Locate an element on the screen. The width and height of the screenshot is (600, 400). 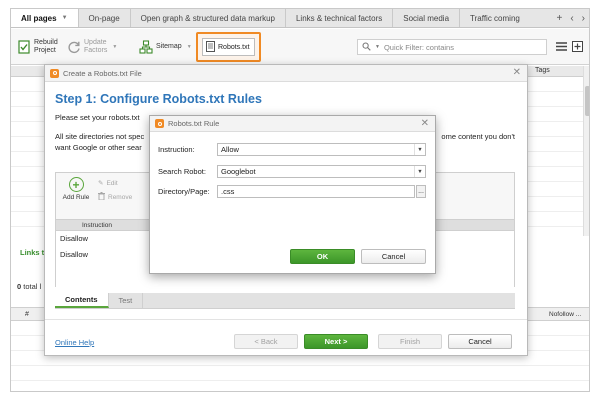
instruction-value: Allow is located at coordinates (230, 149).